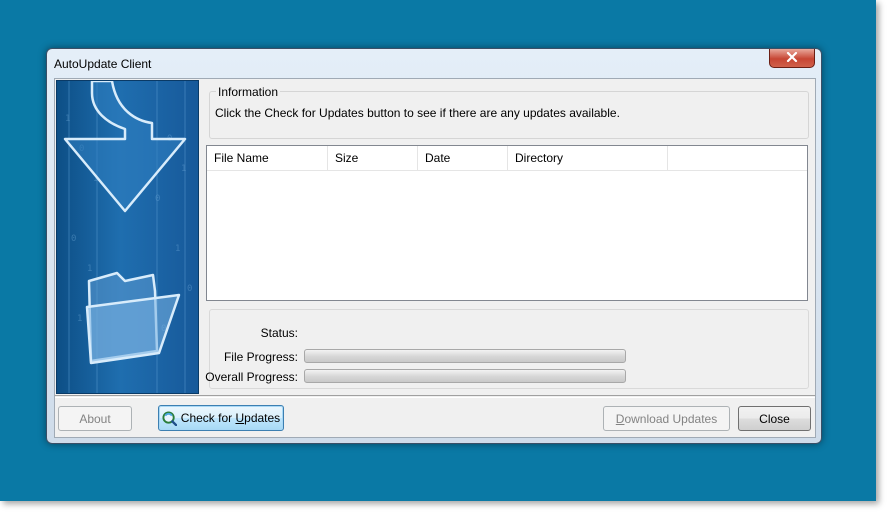 This screenshot has width=888, height=513. What do you see at coordinates (169, 418) in the screenshot?
I see `check-updates-icon` at bounding box center [169, 418].